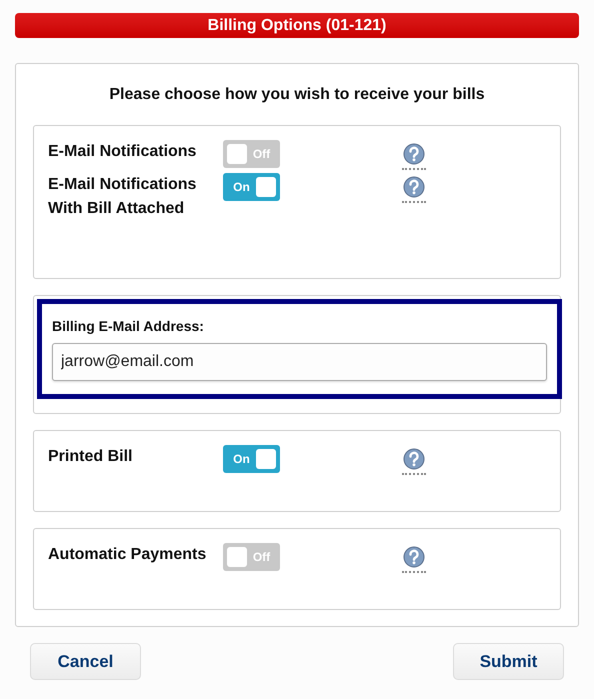 This screenshot has height=699, width=594. Describe the element at coordinates (508, 661) in the screenshot. I see `action-button: Submit` at that location.